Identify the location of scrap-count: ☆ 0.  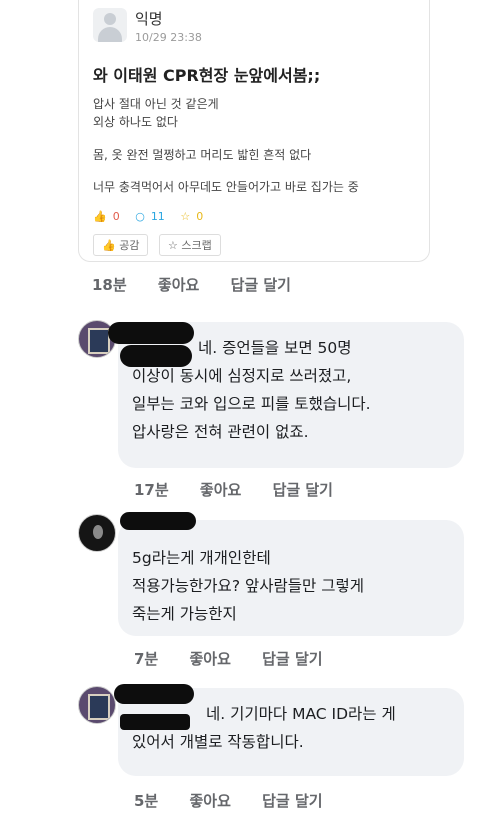
(192, 216).